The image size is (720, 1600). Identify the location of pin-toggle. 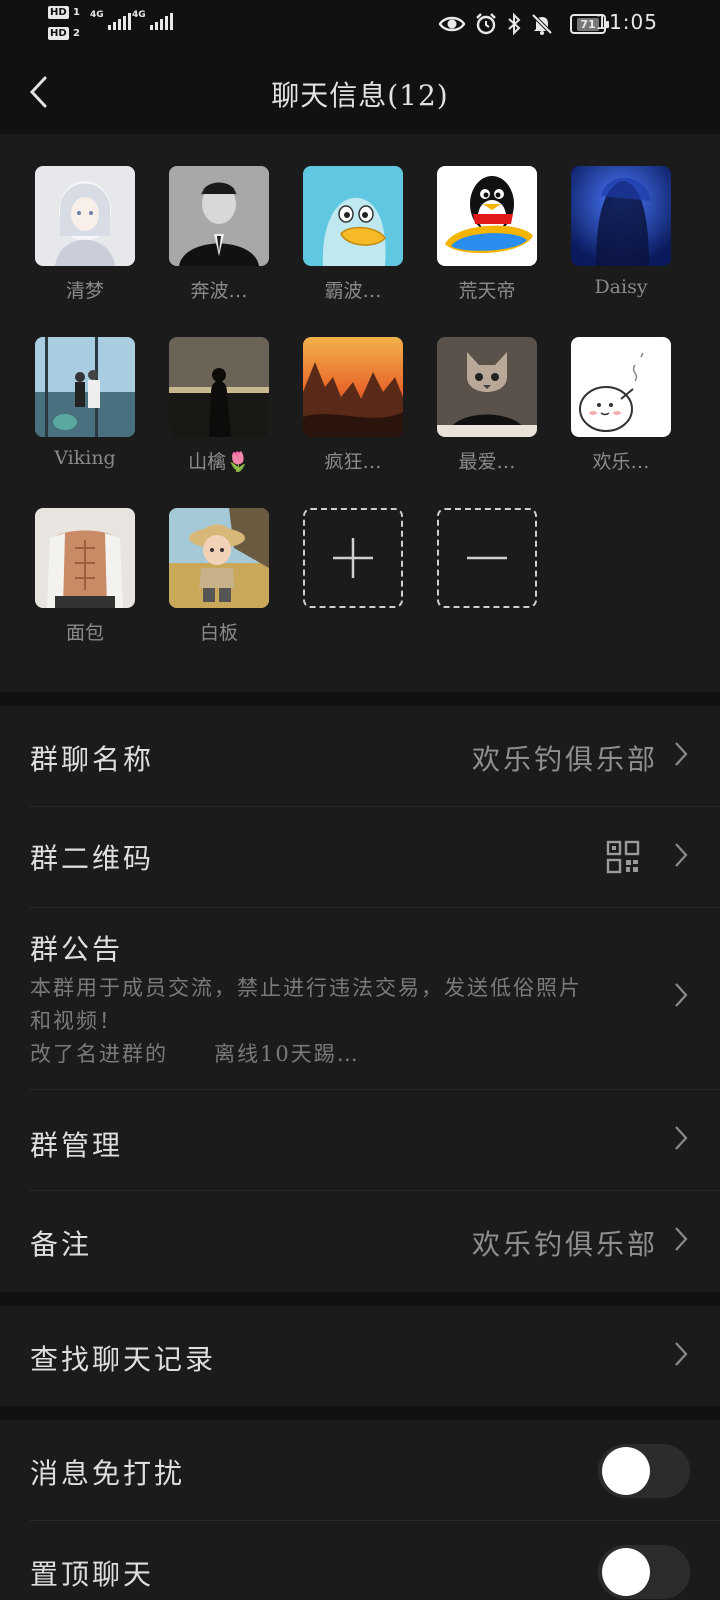
(644, 1572).